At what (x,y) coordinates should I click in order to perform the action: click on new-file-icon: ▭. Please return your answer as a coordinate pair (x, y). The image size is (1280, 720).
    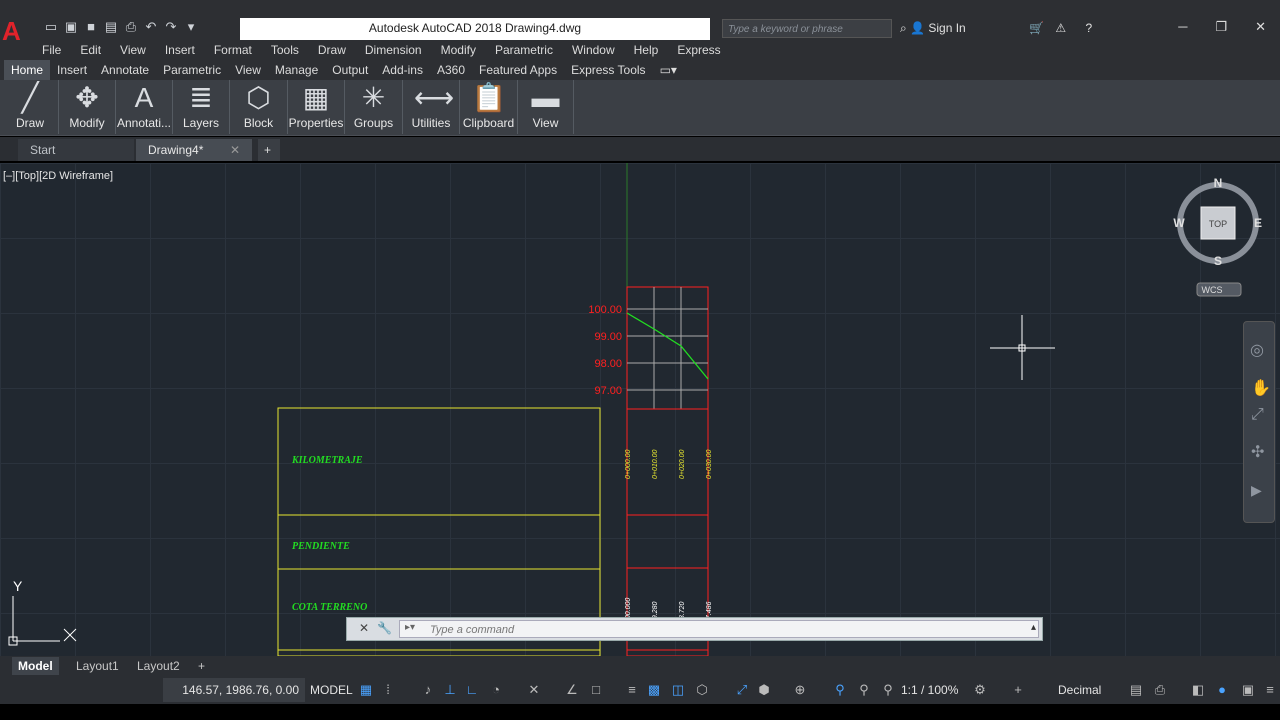
    Looking at the image, I should click on (51, 27).